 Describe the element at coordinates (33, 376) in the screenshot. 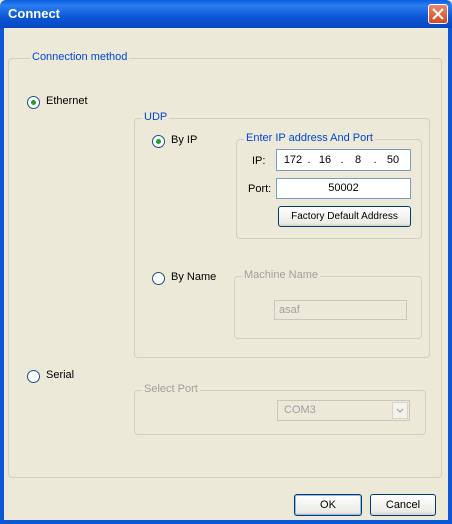

I see `serial-radio` at that location.